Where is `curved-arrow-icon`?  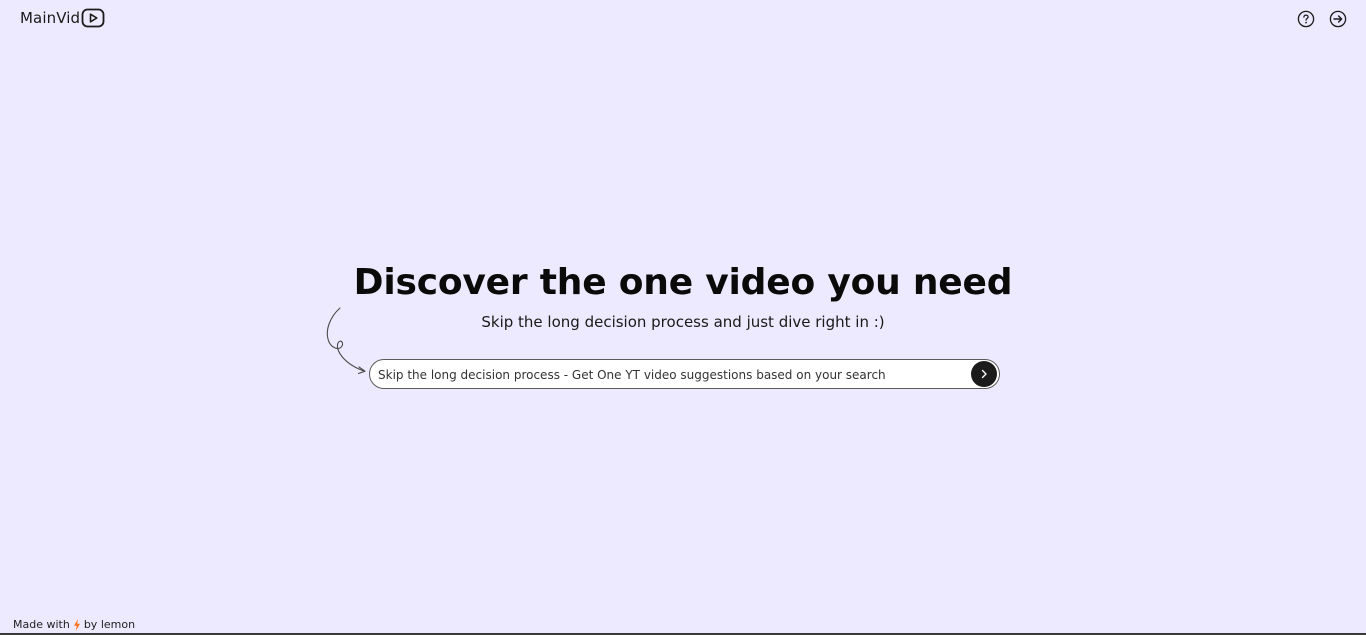 curved-arrow-icon is located at coordinates (346, 341).